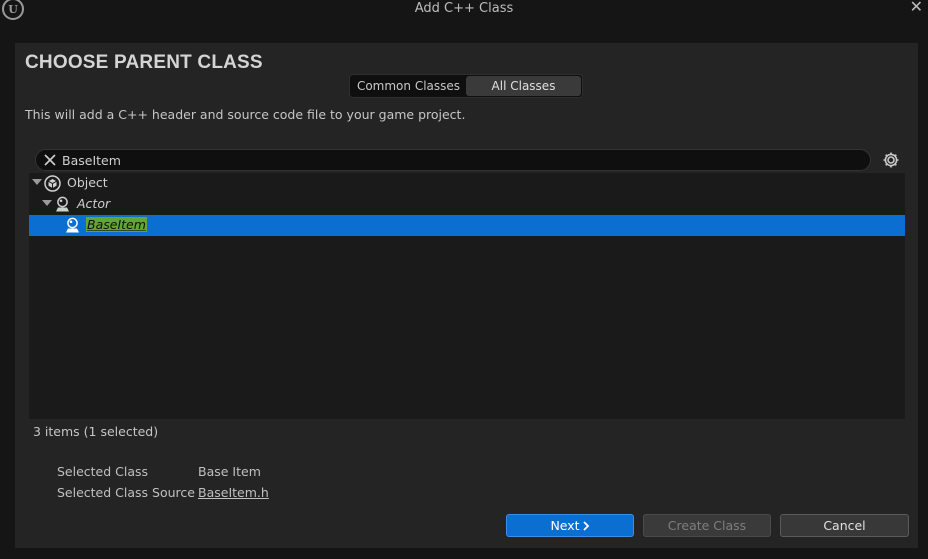  Describe the element at coordinates (50, 160) in the screenshot. I see `close-icon` at that location.